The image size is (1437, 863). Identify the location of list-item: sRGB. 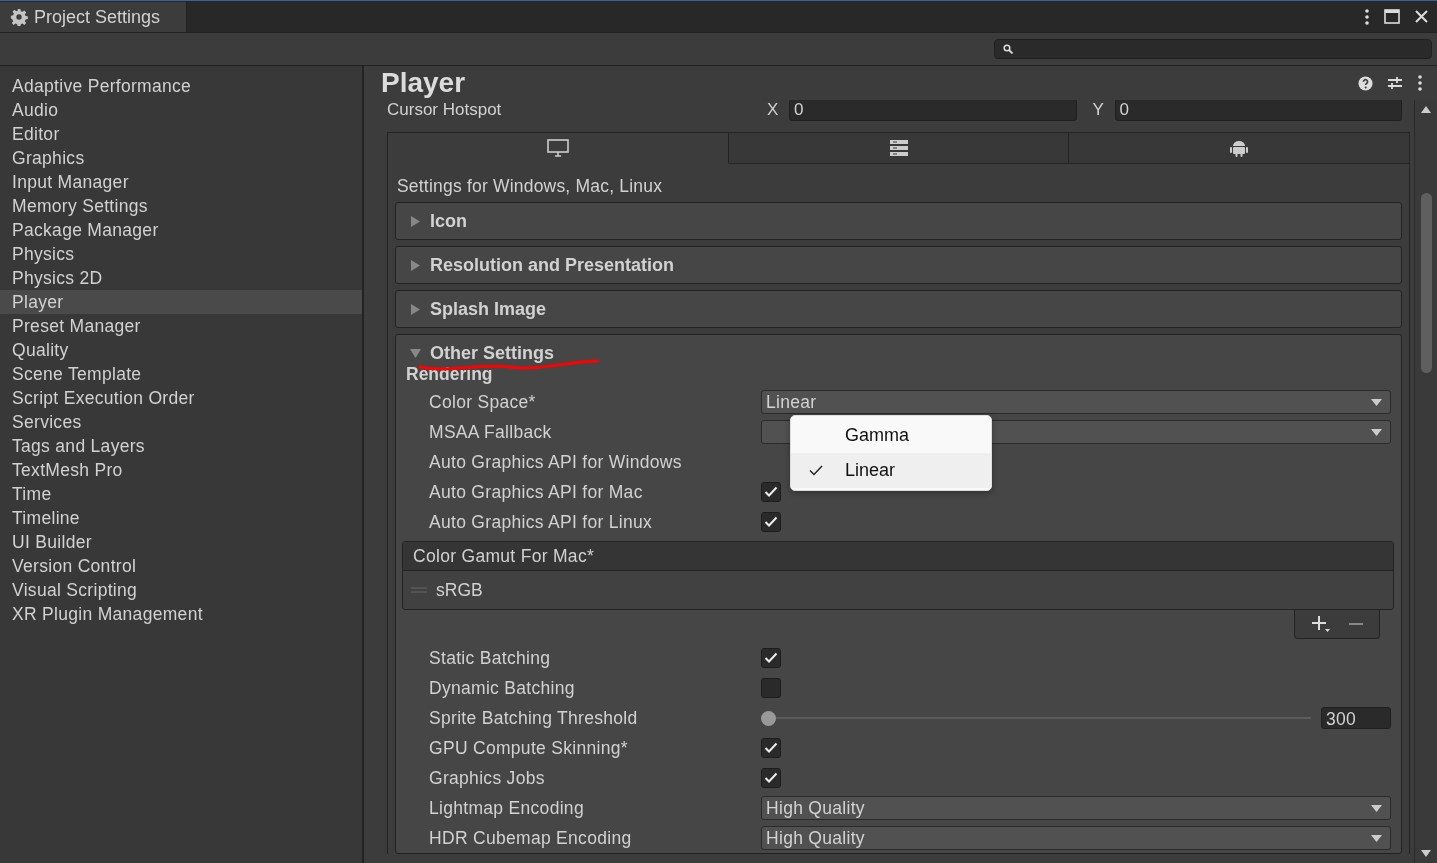
(459, 590).